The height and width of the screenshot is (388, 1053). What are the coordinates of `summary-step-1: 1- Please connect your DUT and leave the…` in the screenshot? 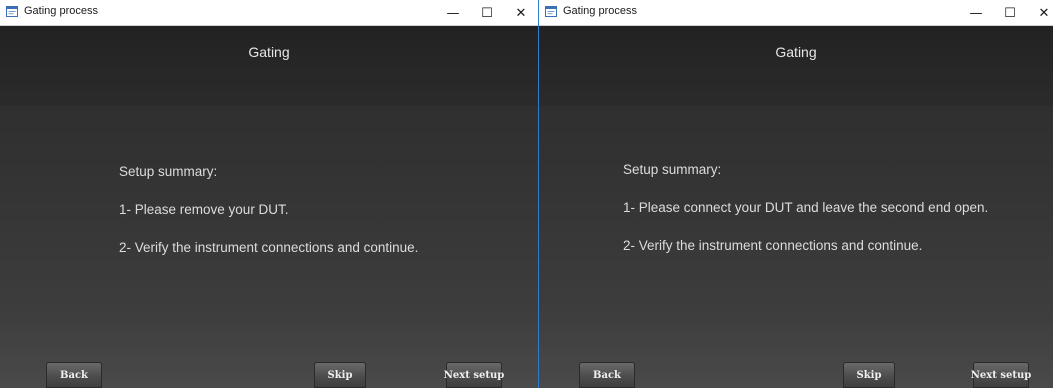 It's located at (806, 207).